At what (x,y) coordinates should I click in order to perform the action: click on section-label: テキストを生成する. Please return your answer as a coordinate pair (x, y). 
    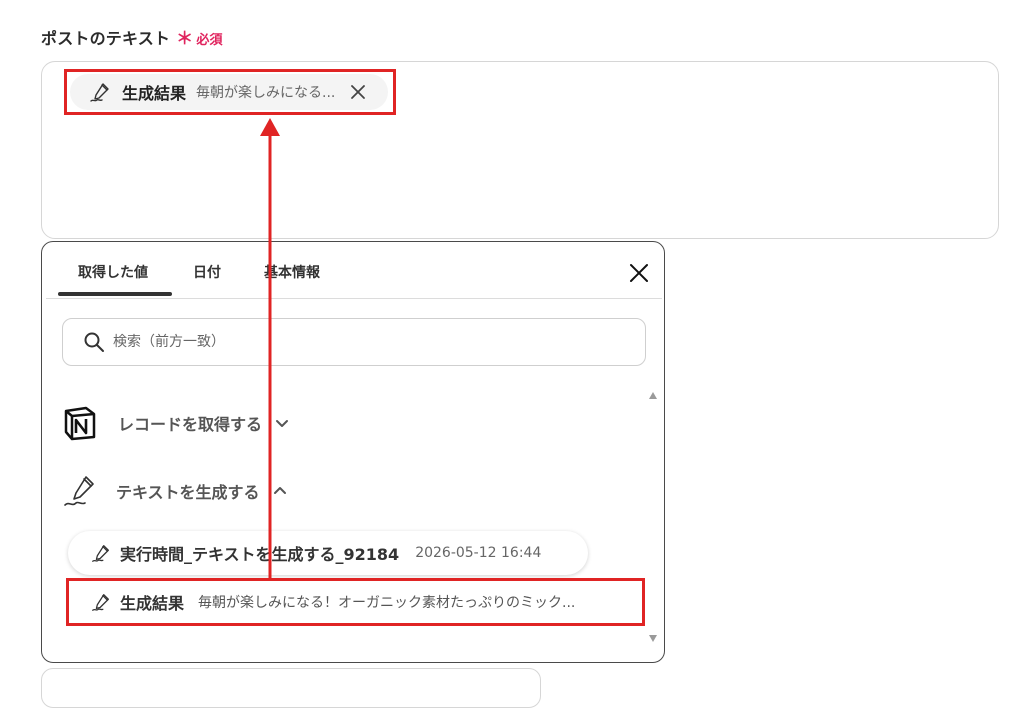
    Looking at the image, I should click on (188, 492).